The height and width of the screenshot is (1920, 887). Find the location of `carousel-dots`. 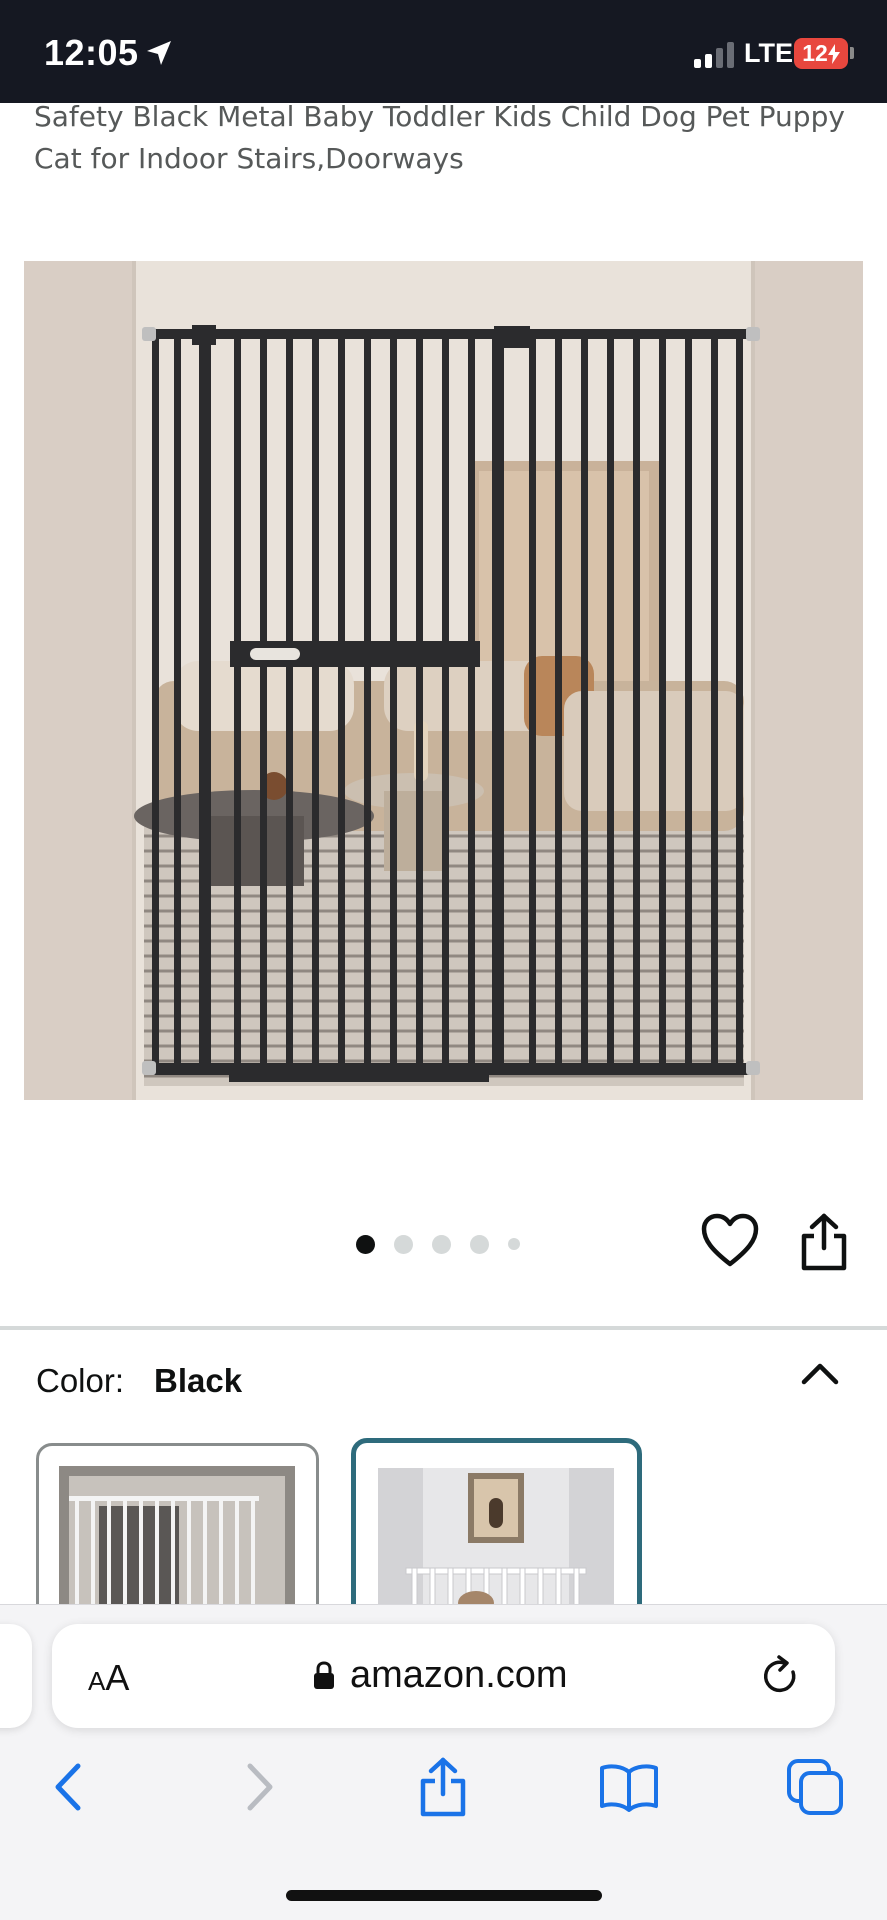

carousel-dots is located at coordinates (447, 1244).